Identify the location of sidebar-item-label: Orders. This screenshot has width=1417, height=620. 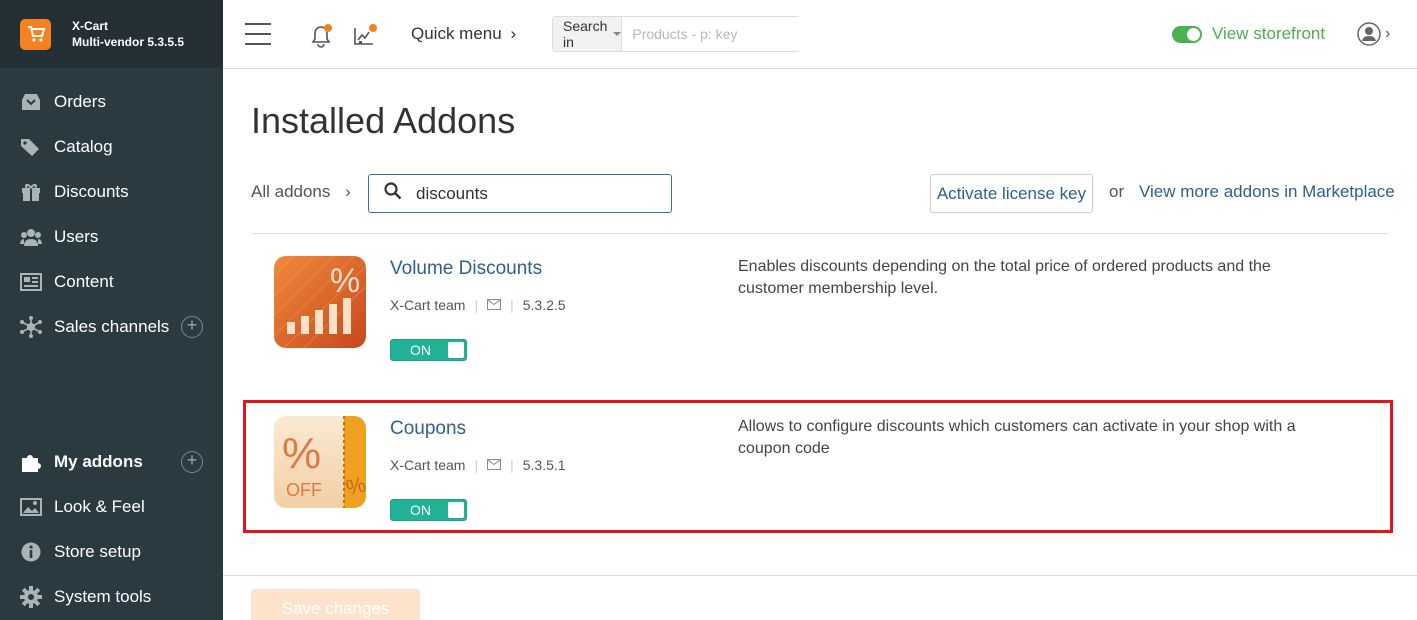
(80, 101).